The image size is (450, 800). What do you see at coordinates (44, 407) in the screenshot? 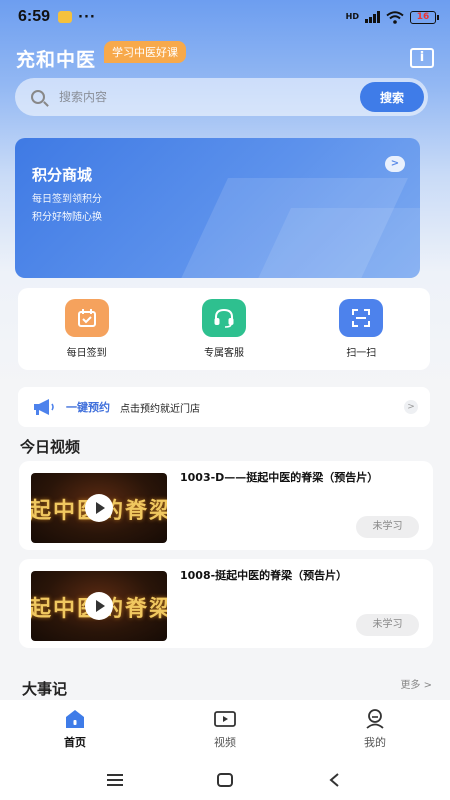
I see `megaphone-icon` at bounding box center [44, 407].